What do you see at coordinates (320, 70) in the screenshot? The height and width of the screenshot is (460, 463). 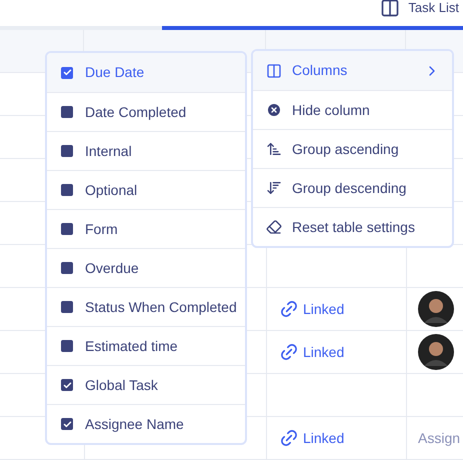 I see `menu-label: Columns` at bounding box center [320, 70].